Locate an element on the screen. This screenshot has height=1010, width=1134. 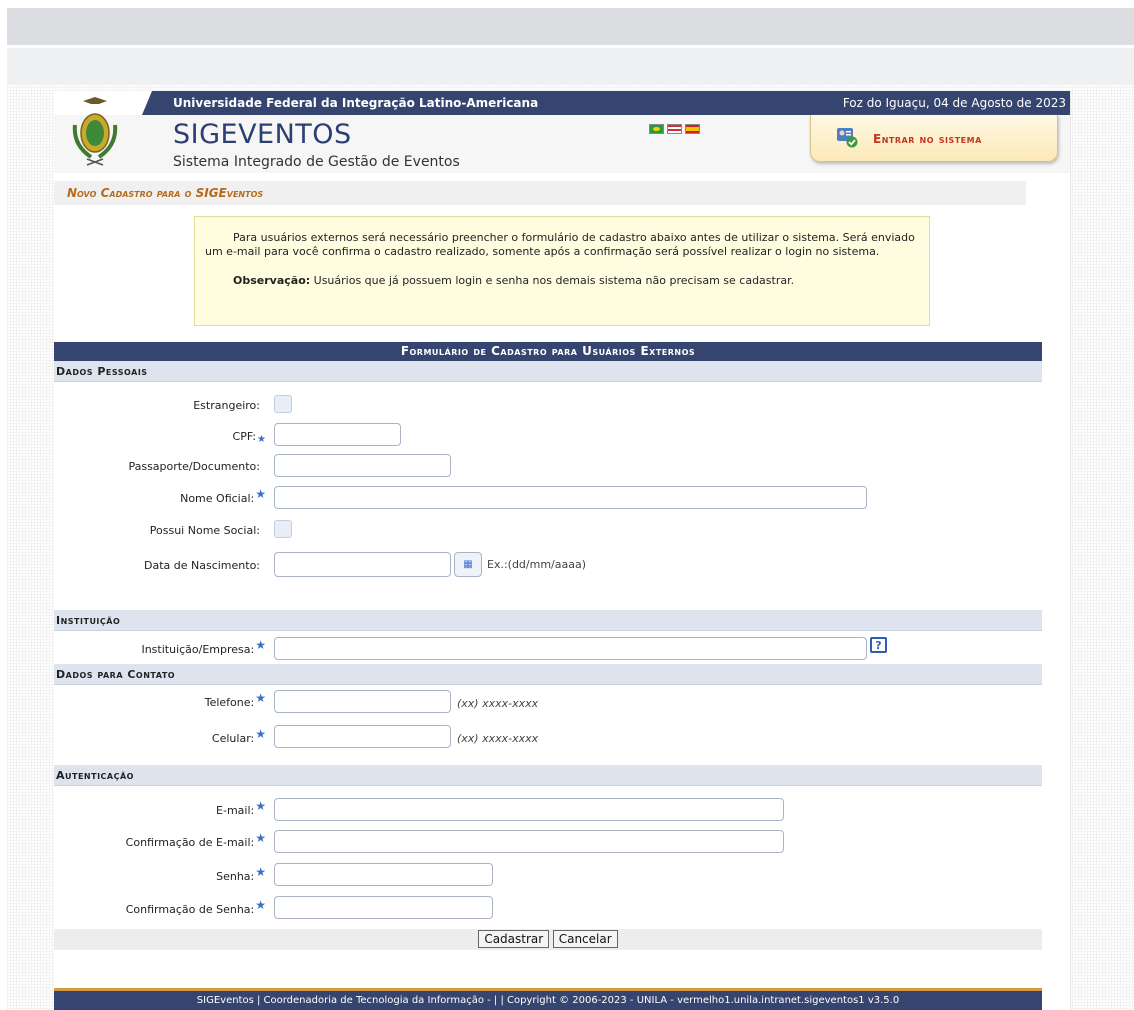
section-contact: Dados para Contato is located at coordinates (548, 674).